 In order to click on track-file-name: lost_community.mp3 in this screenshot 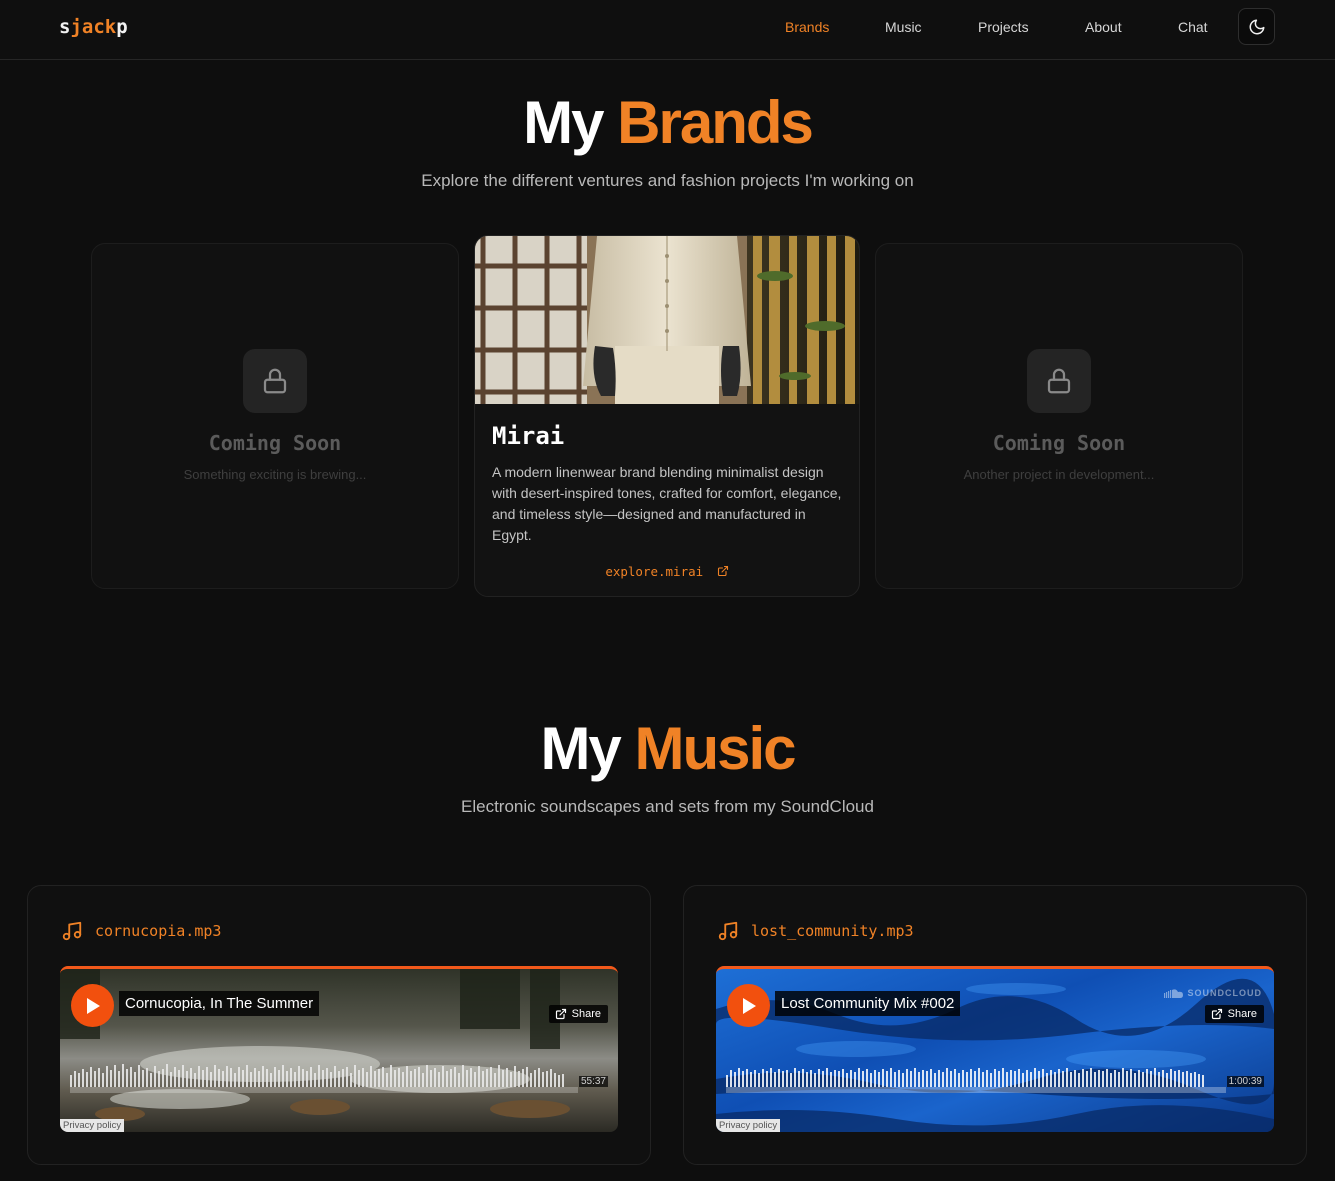, I will do `click(815, 931)`.